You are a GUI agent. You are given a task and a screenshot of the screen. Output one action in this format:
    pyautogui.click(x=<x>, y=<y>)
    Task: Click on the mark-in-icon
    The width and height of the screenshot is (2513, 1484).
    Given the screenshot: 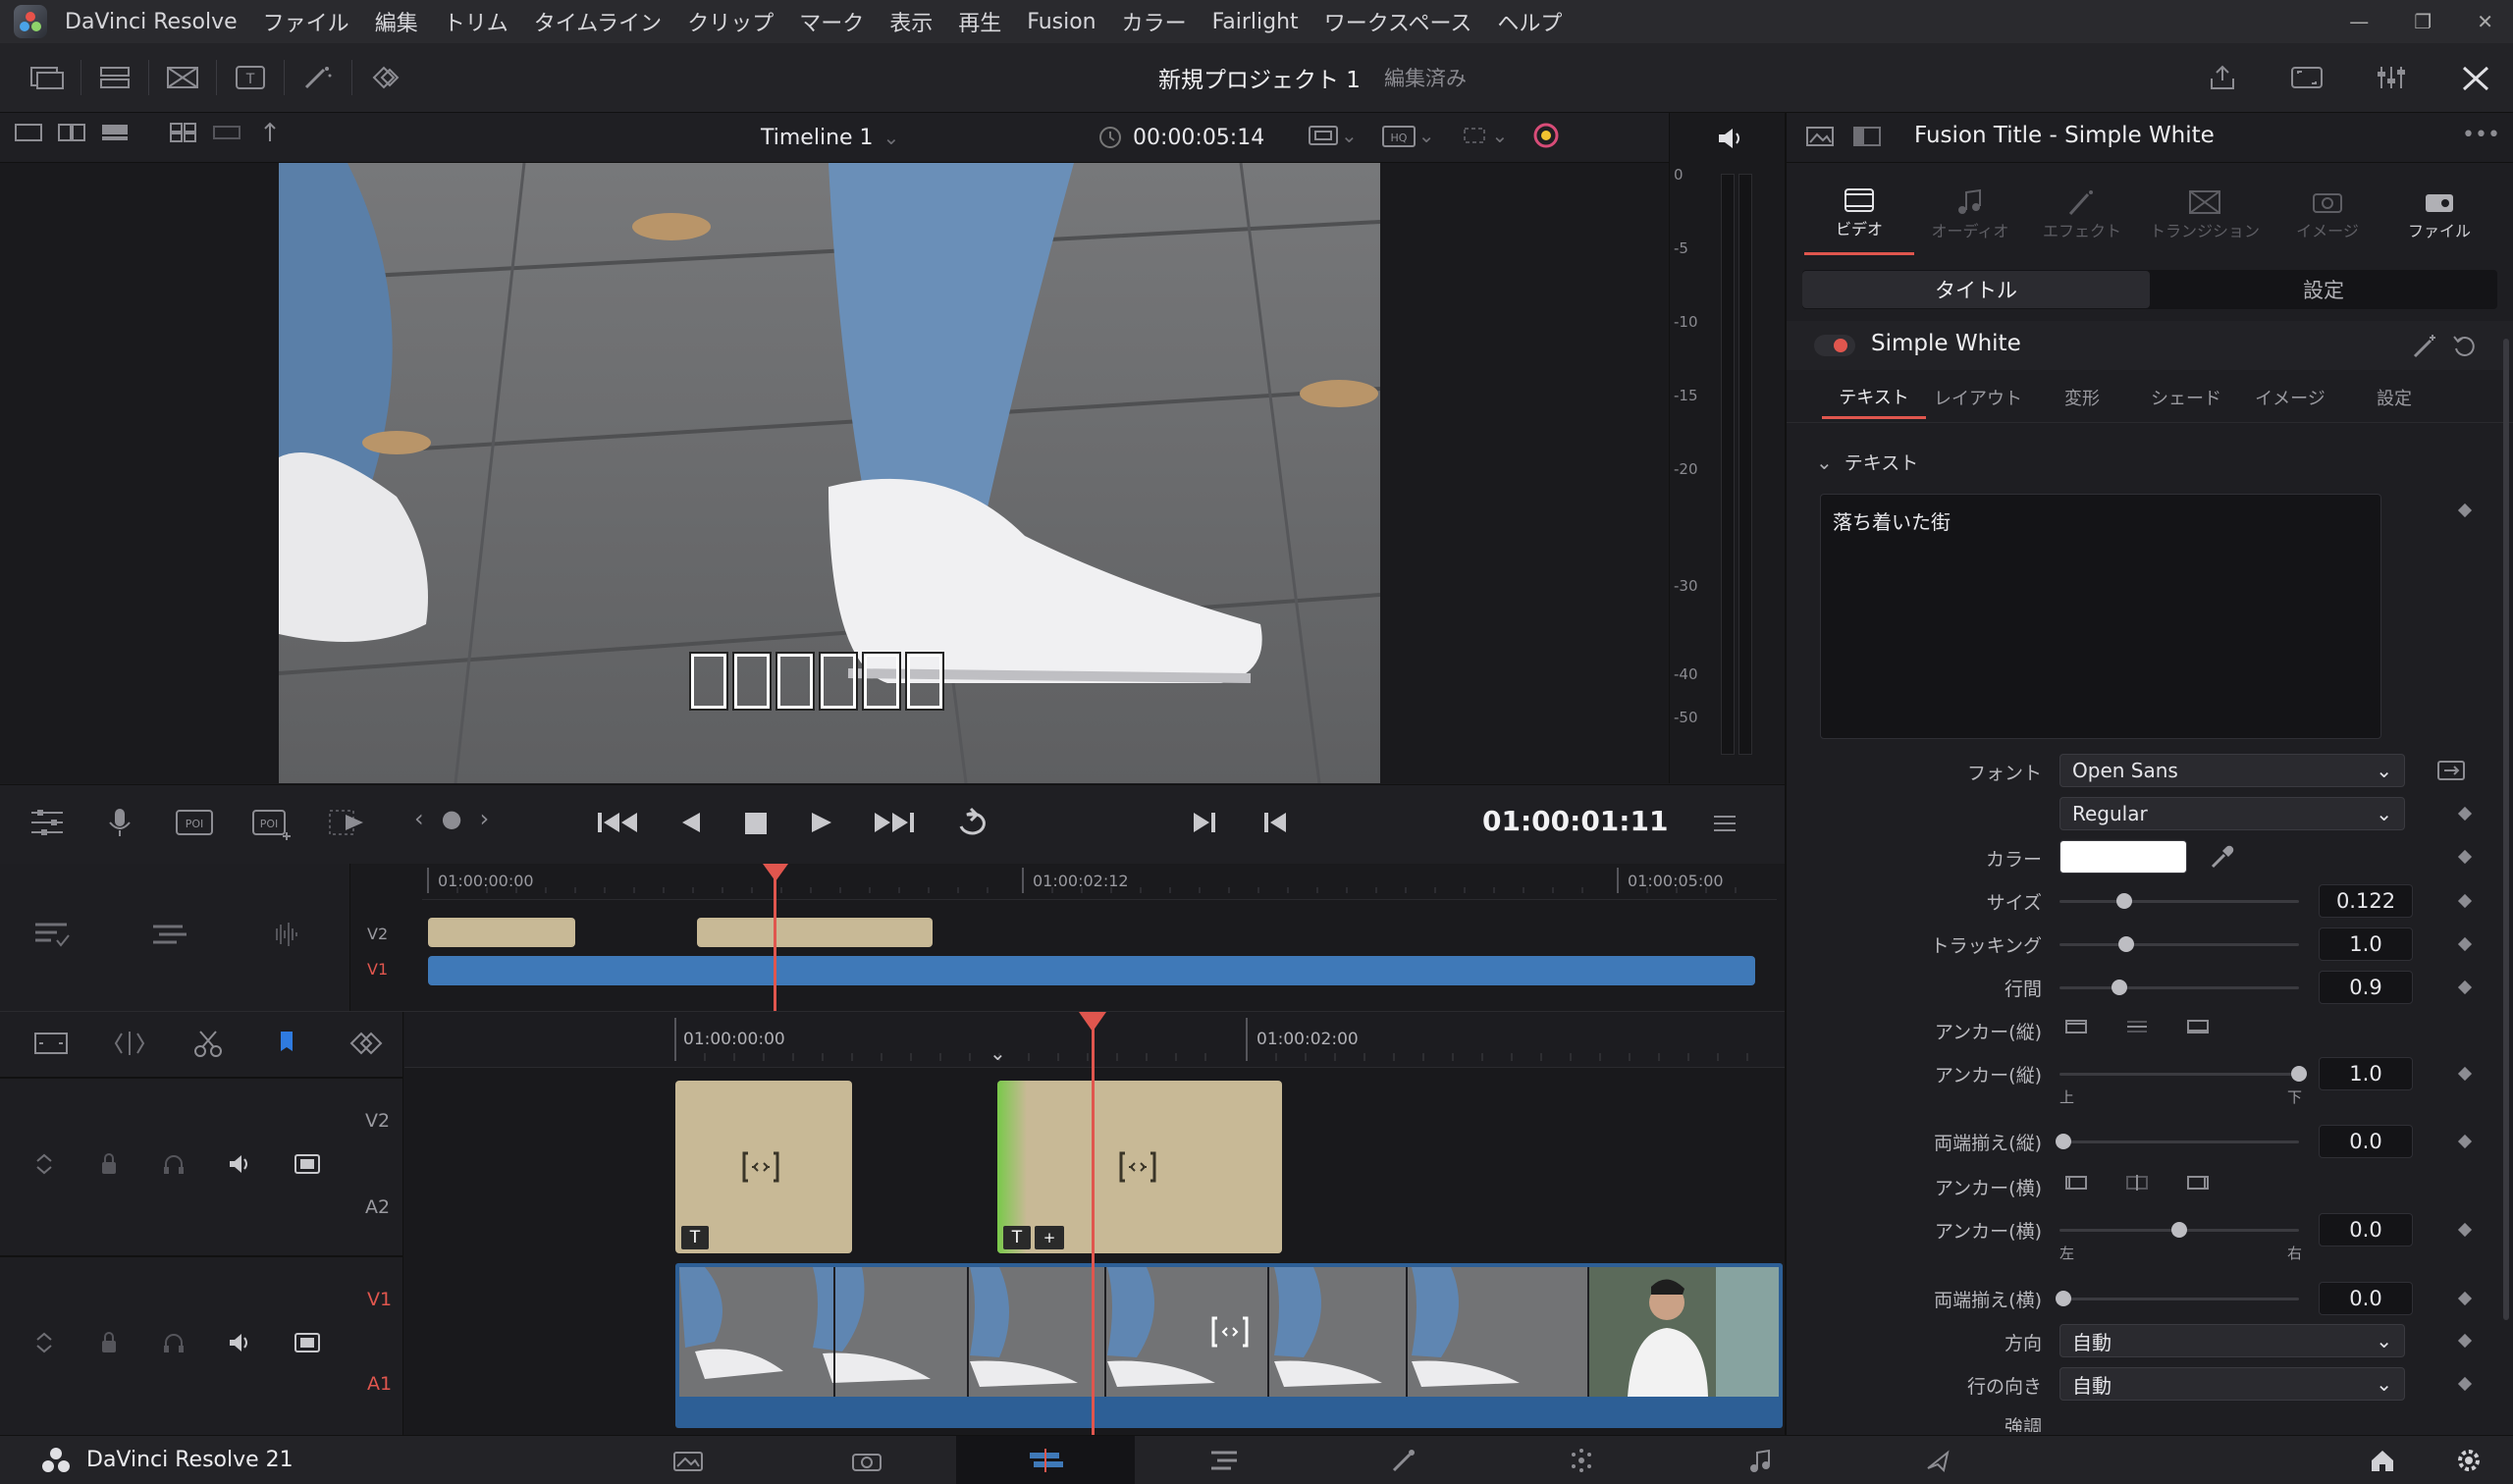 What is the action you would take?
    pyautogui.click(x=1275, y=822)
    